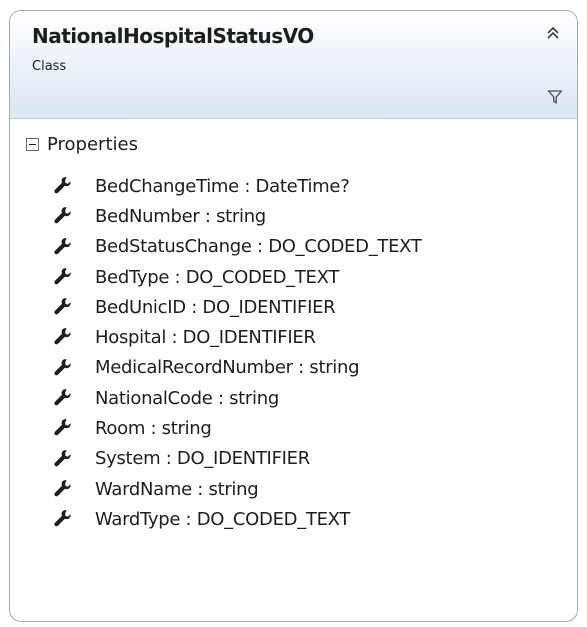 This screenshot has width=587, height=627. I want to click on property-item: WardName : string, so click(293, 489).